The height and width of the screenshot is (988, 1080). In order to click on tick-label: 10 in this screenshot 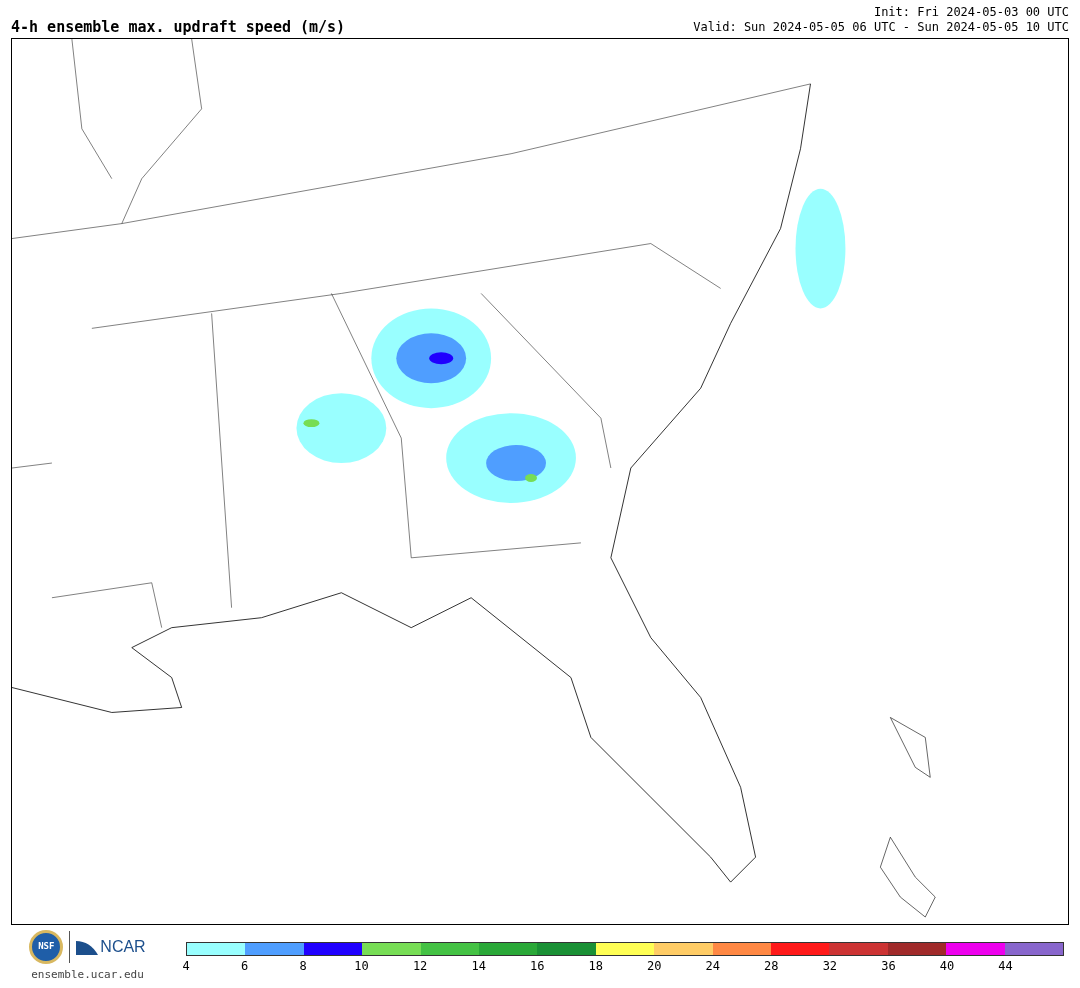, I will do `click(361, 966)`.